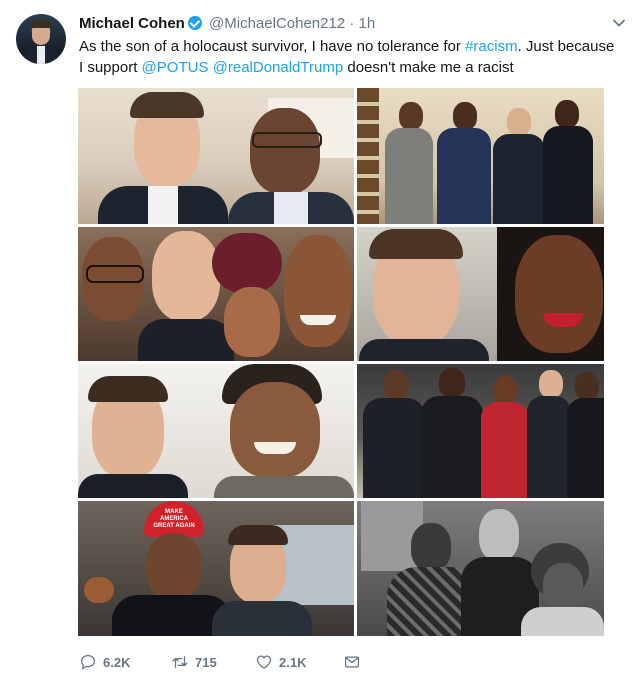 The width and height of the screenshot is (642, 680). What do you see at coordinates (180, 662) in the screenshot?
I see `retweet-icon` at bounding box center [180, 662].